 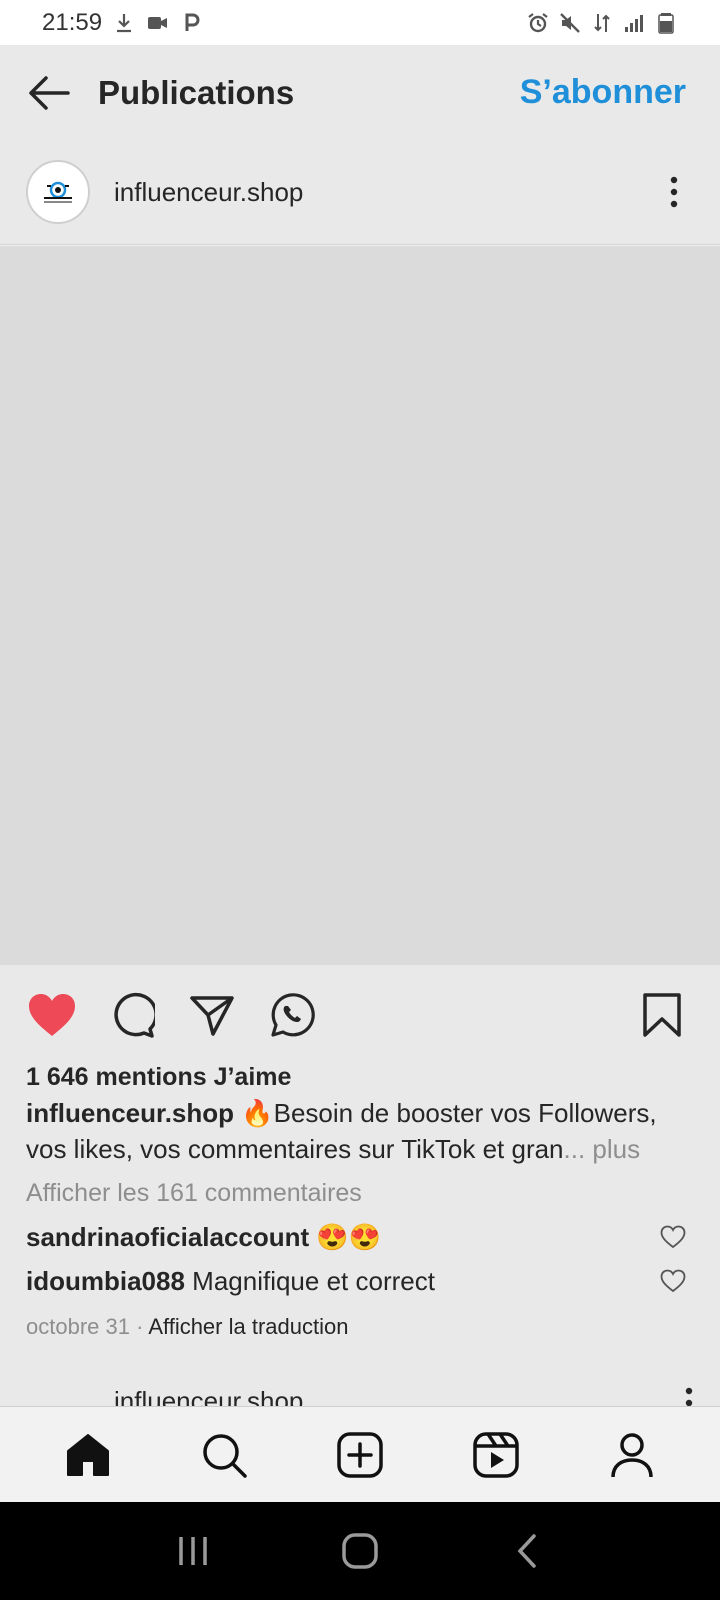 I want to click on likes-count: 1 646 mentions J’aime, so click(x=360, y=1075).